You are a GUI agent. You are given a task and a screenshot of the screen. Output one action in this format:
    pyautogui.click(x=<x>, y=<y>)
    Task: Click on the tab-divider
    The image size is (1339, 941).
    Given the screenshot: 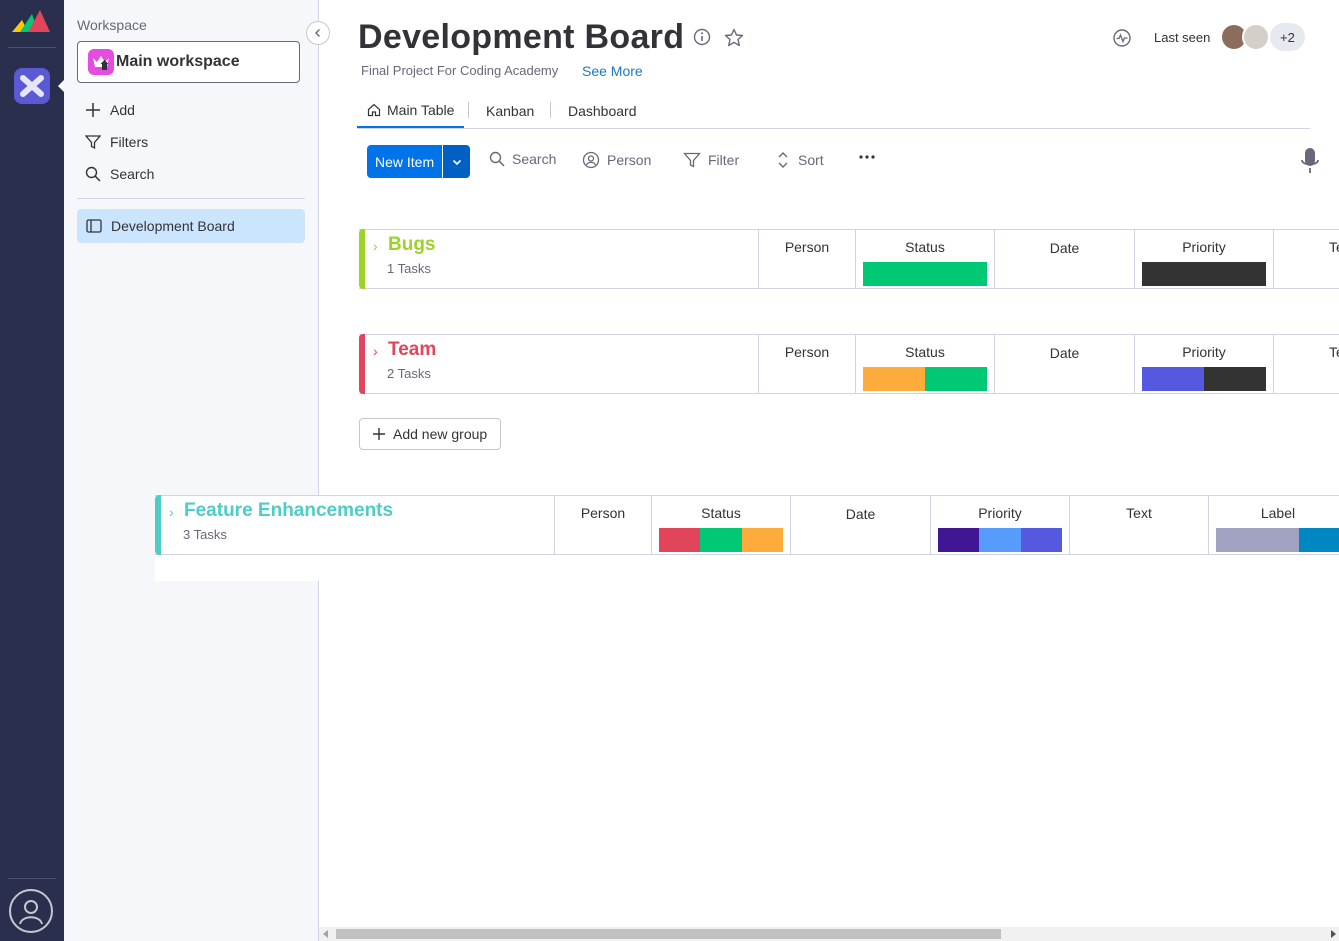 What is the action you would take?
    pyautogui.click(x=468, y=110)
    